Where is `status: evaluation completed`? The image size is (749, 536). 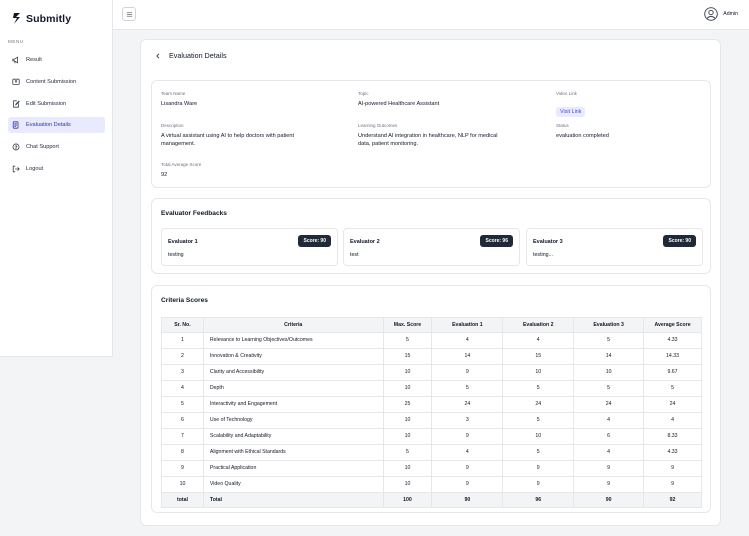
status: evaluation completed is located at coordinates (582, 136).